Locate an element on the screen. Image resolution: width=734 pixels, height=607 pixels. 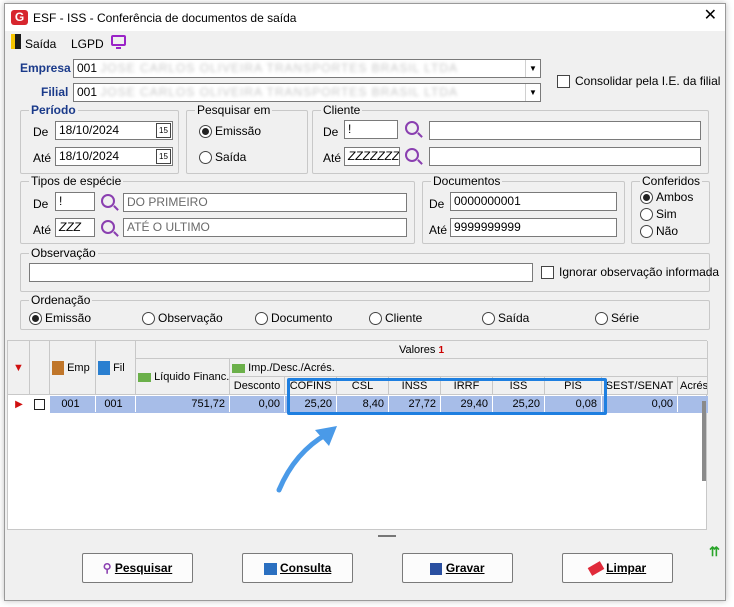
radio-ord-cliente: Cliente is located at coordinates (395, 318).